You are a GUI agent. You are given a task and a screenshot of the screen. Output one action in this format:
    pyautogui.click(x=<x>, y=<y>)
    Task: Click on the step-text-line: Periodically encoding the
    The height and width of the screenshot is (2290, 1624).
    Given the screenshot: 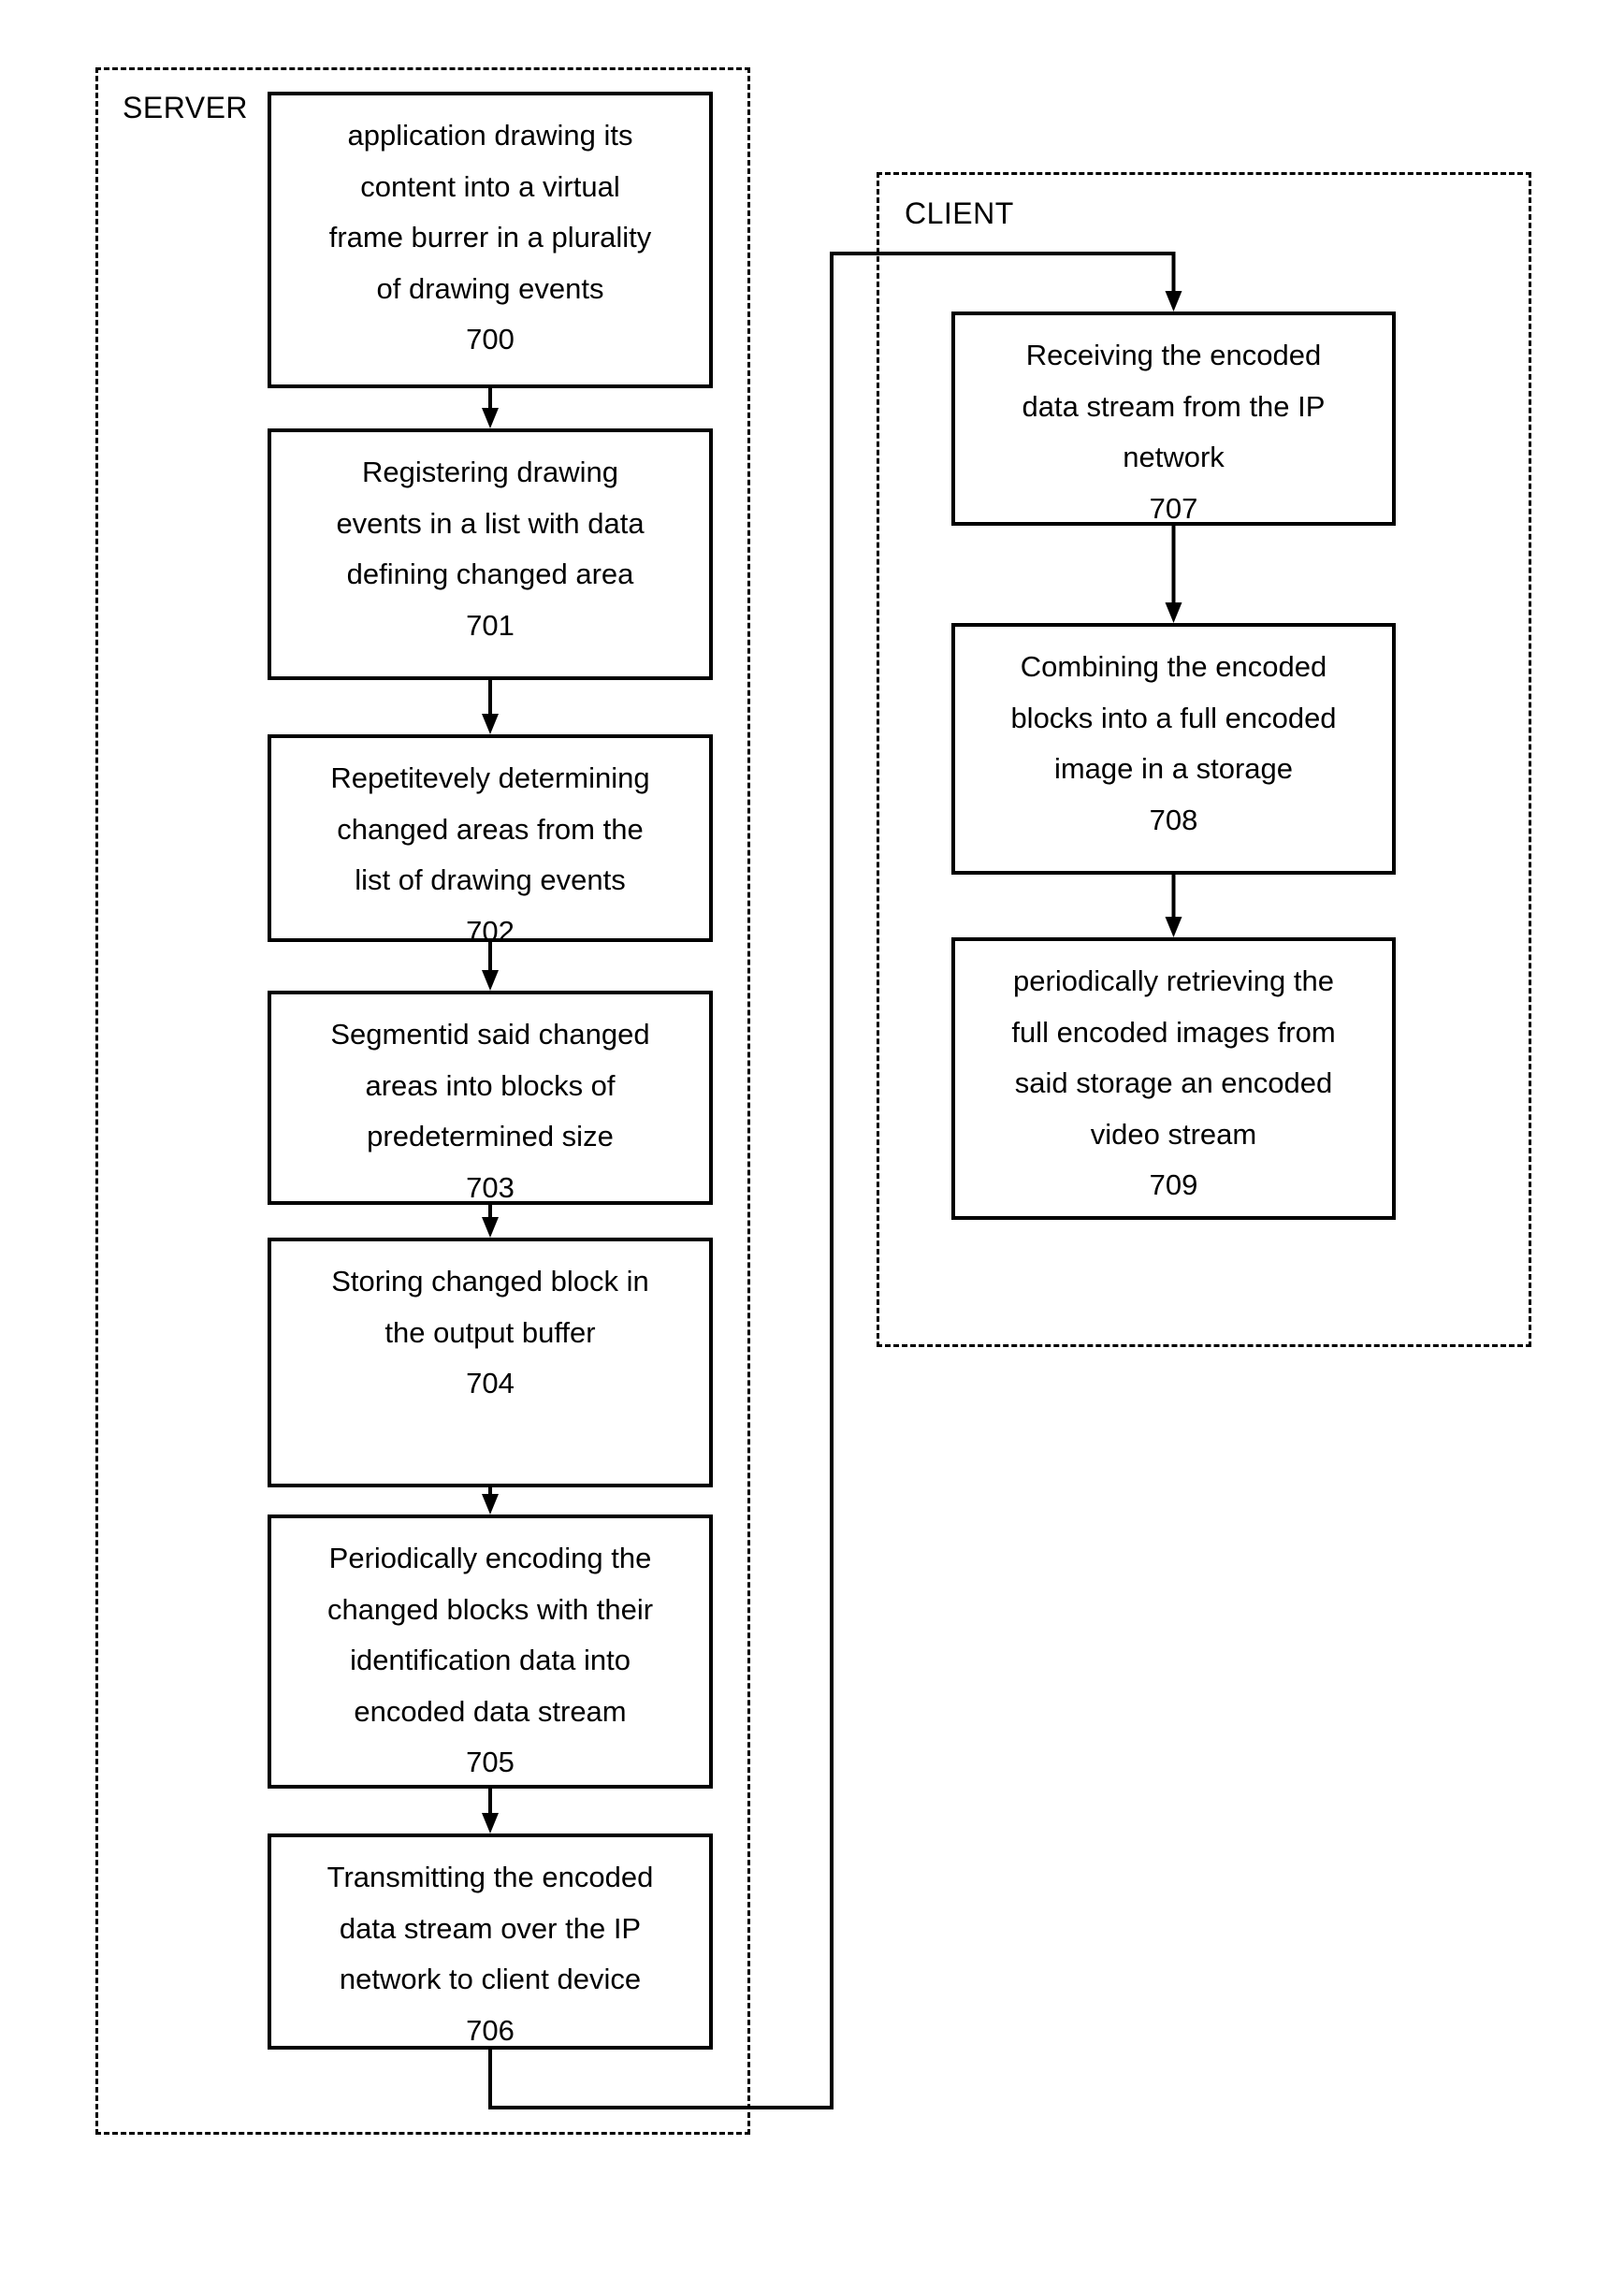 What is the action you would take?
    pyautogui.click(x=490, y=1558)
    